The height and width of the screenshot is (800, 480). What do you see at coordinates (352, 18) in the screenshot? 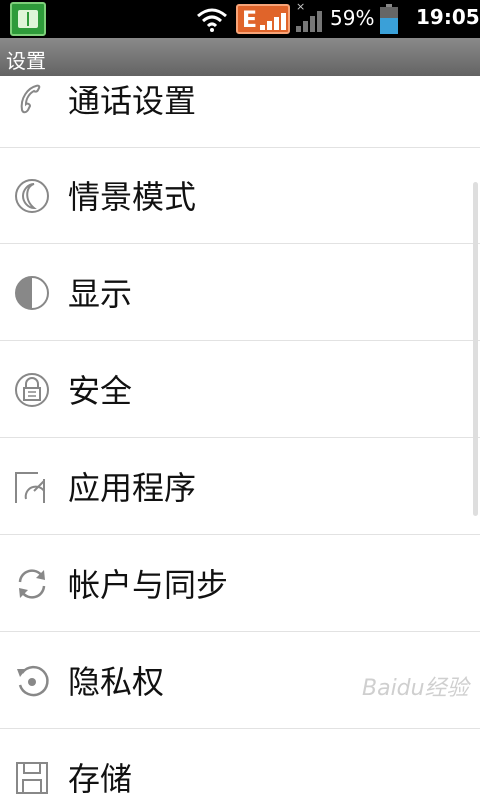
I see `battery-percent: 59%` at bounding box center [352, 18].